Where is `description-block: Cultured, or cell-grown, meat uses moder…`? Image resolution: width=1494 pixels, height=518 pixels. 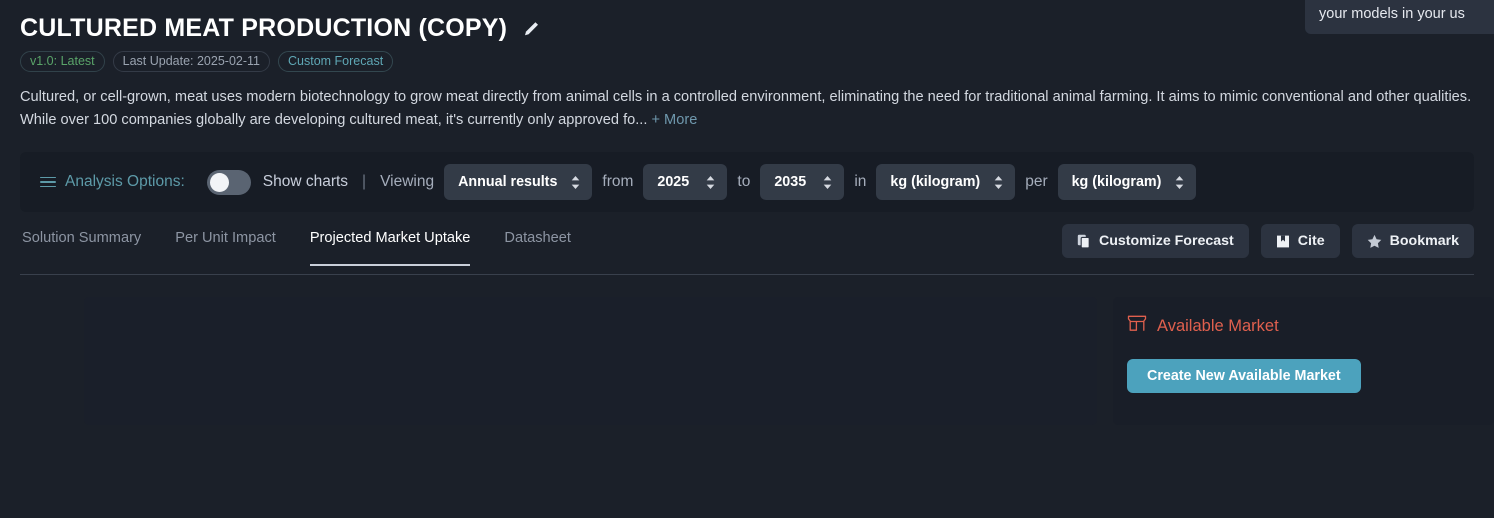 description-block: Cultured, or cell-grown, meat uses moder… is located at coordinates (747, 109).